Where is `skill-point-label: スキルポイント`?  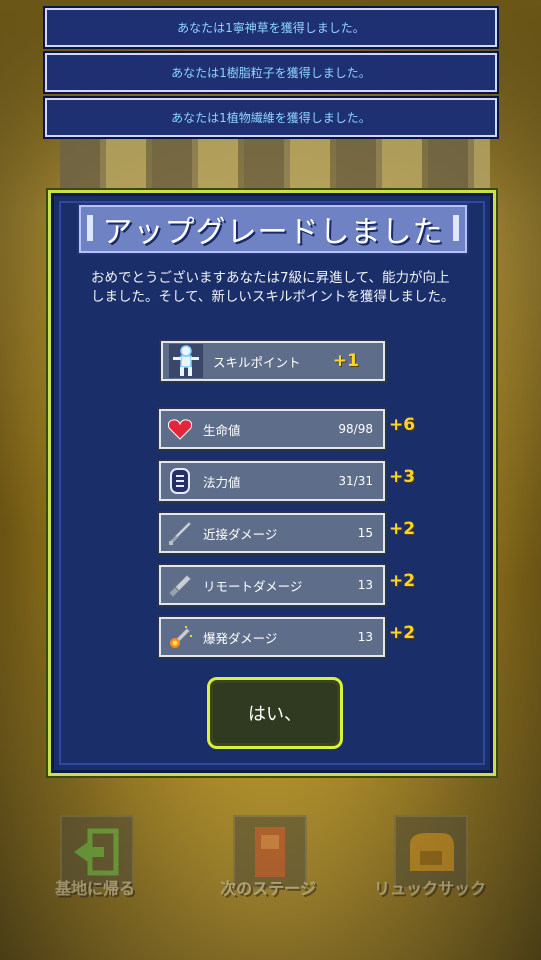
skill-point-label: スキルポイント is located at coordinates (257, 362).